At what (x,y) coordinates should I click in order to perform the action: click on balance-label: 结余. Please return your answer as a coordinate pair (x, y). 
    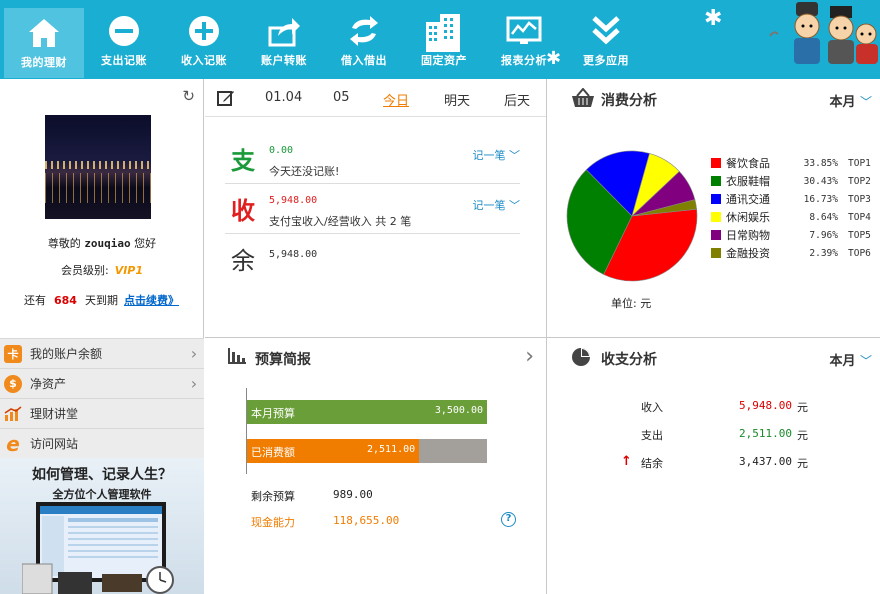
    Looking at the image, I should click on (652, 463).